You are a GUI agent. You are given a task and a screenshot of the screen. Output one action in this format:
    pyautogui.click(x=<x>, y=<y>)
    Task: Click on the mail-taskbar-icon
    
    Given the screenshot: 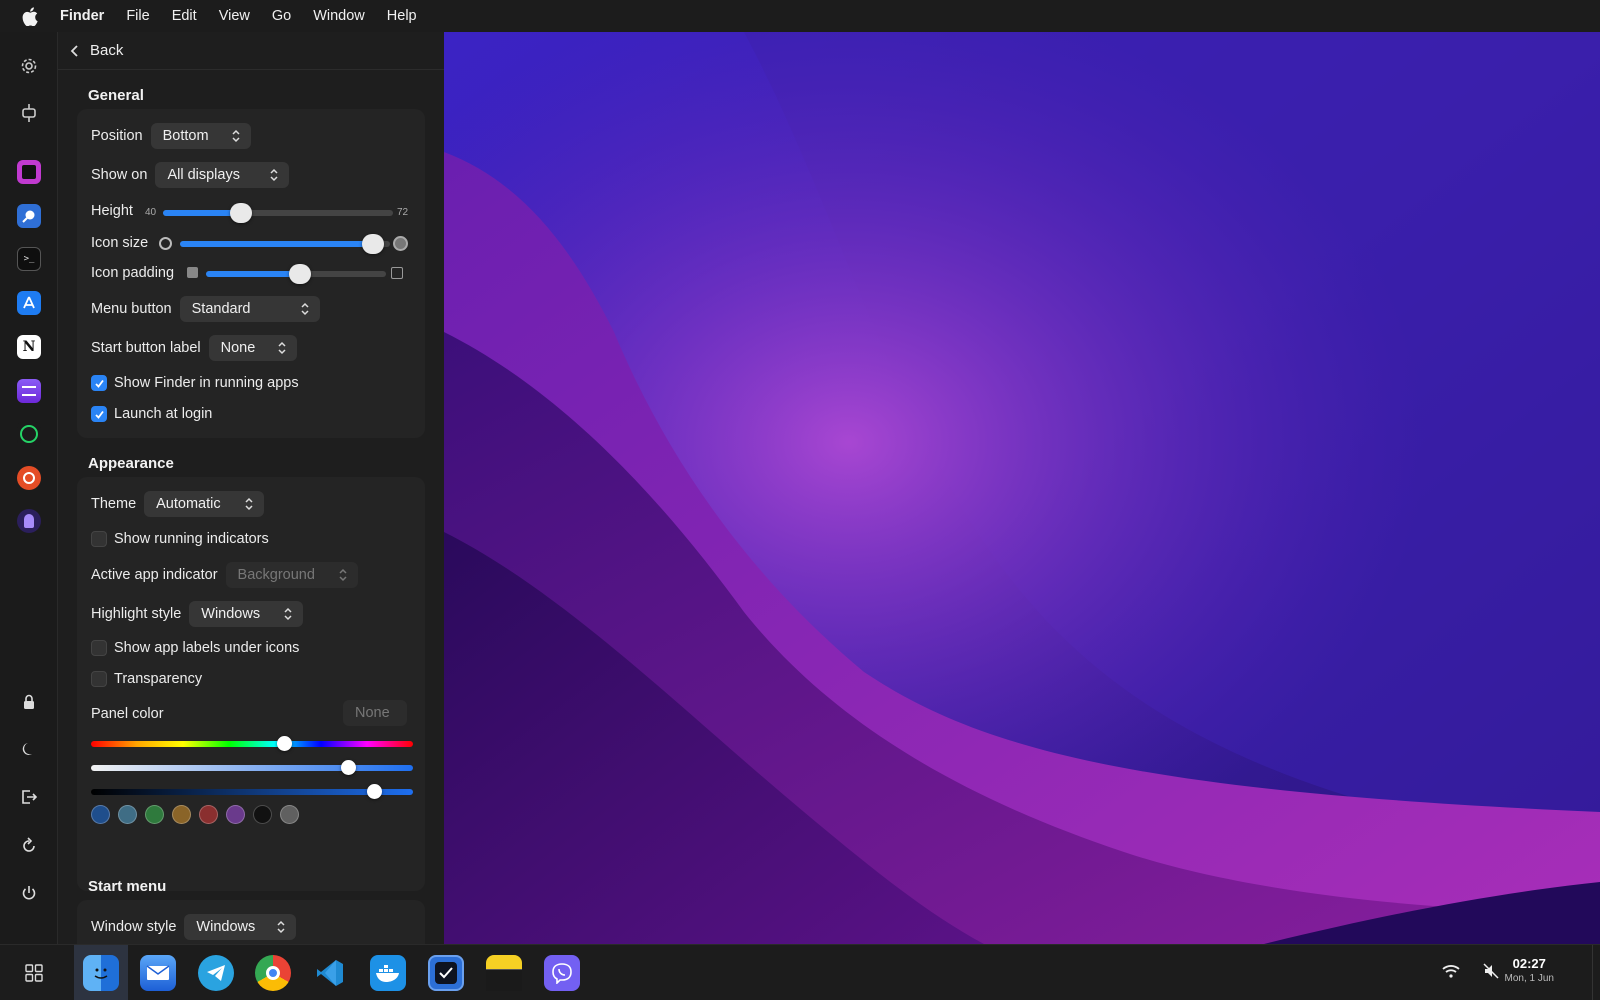 What is the action you would take?
    pyautogui.click(x=158, y=973)
    